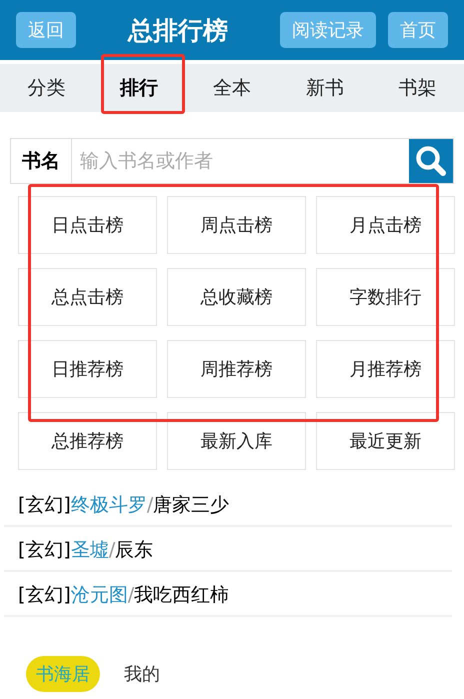 Image resolution: width=464 pixels, height=699 pixels. I want to click on book-entry: [玄幻]终极斗罗/唐家三少, so click(124, 505).